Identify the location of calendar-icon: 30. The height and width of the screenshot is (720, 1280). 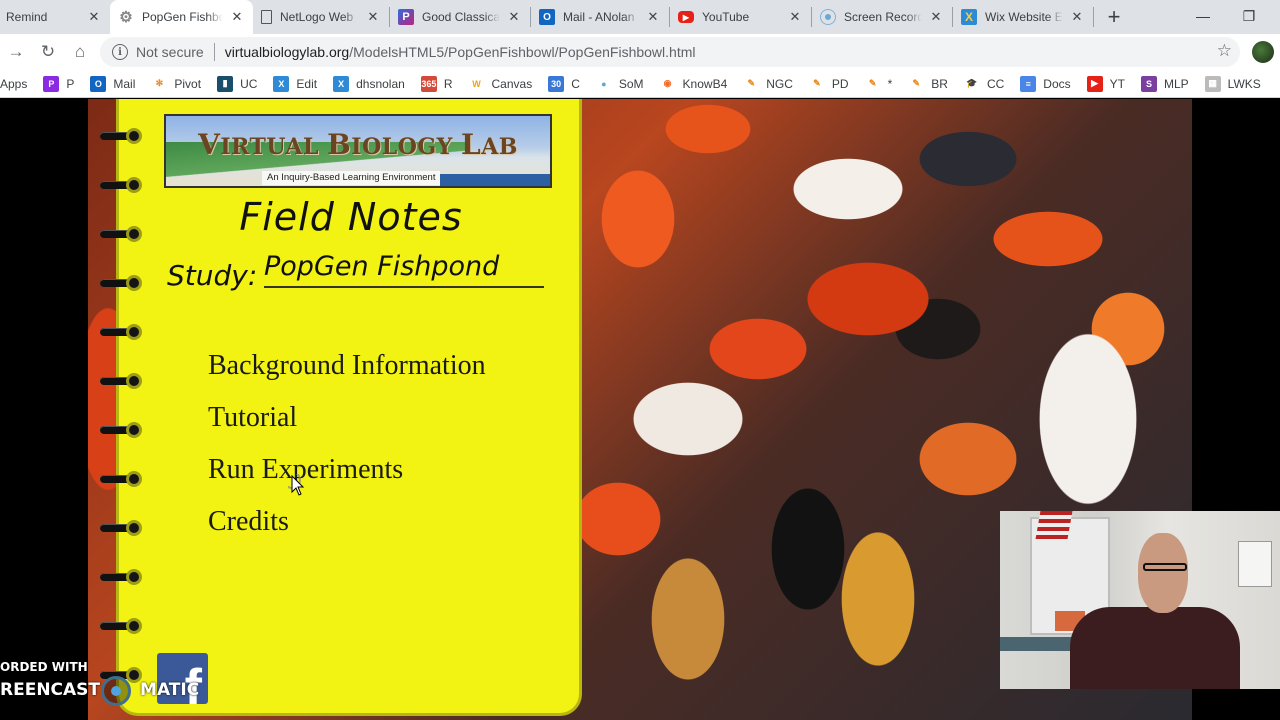
(556, 83).